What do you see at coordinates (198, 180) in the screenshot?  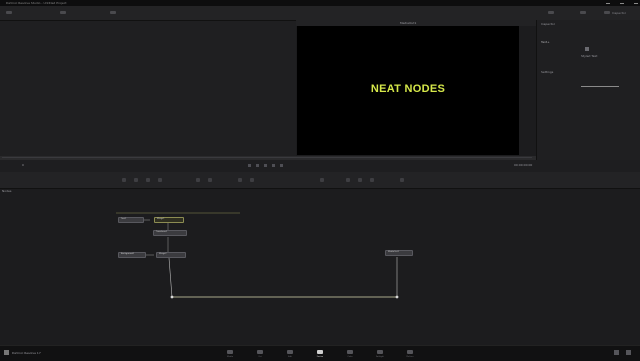 I see `blur-tool-icon` at bounding box center [198, 180].